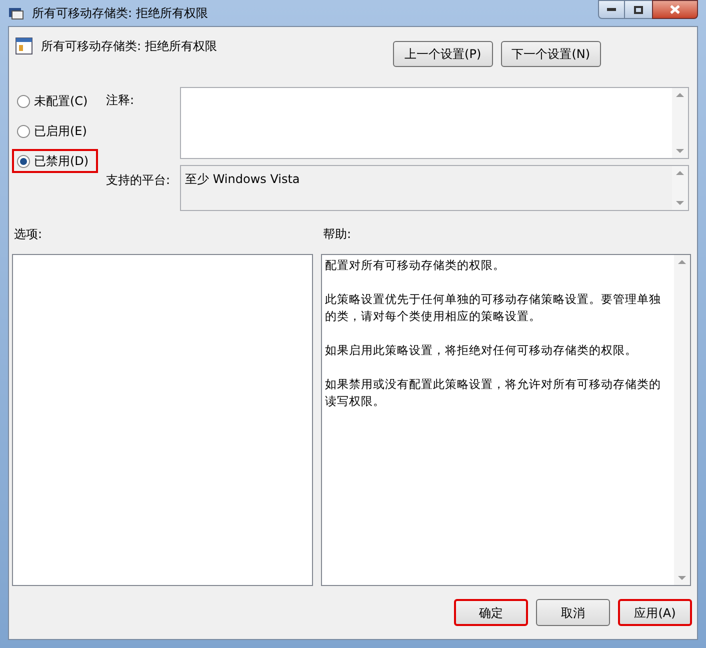 The image size is (706, 648). I want to click on cancel-button: 取消, so click(573, 612).